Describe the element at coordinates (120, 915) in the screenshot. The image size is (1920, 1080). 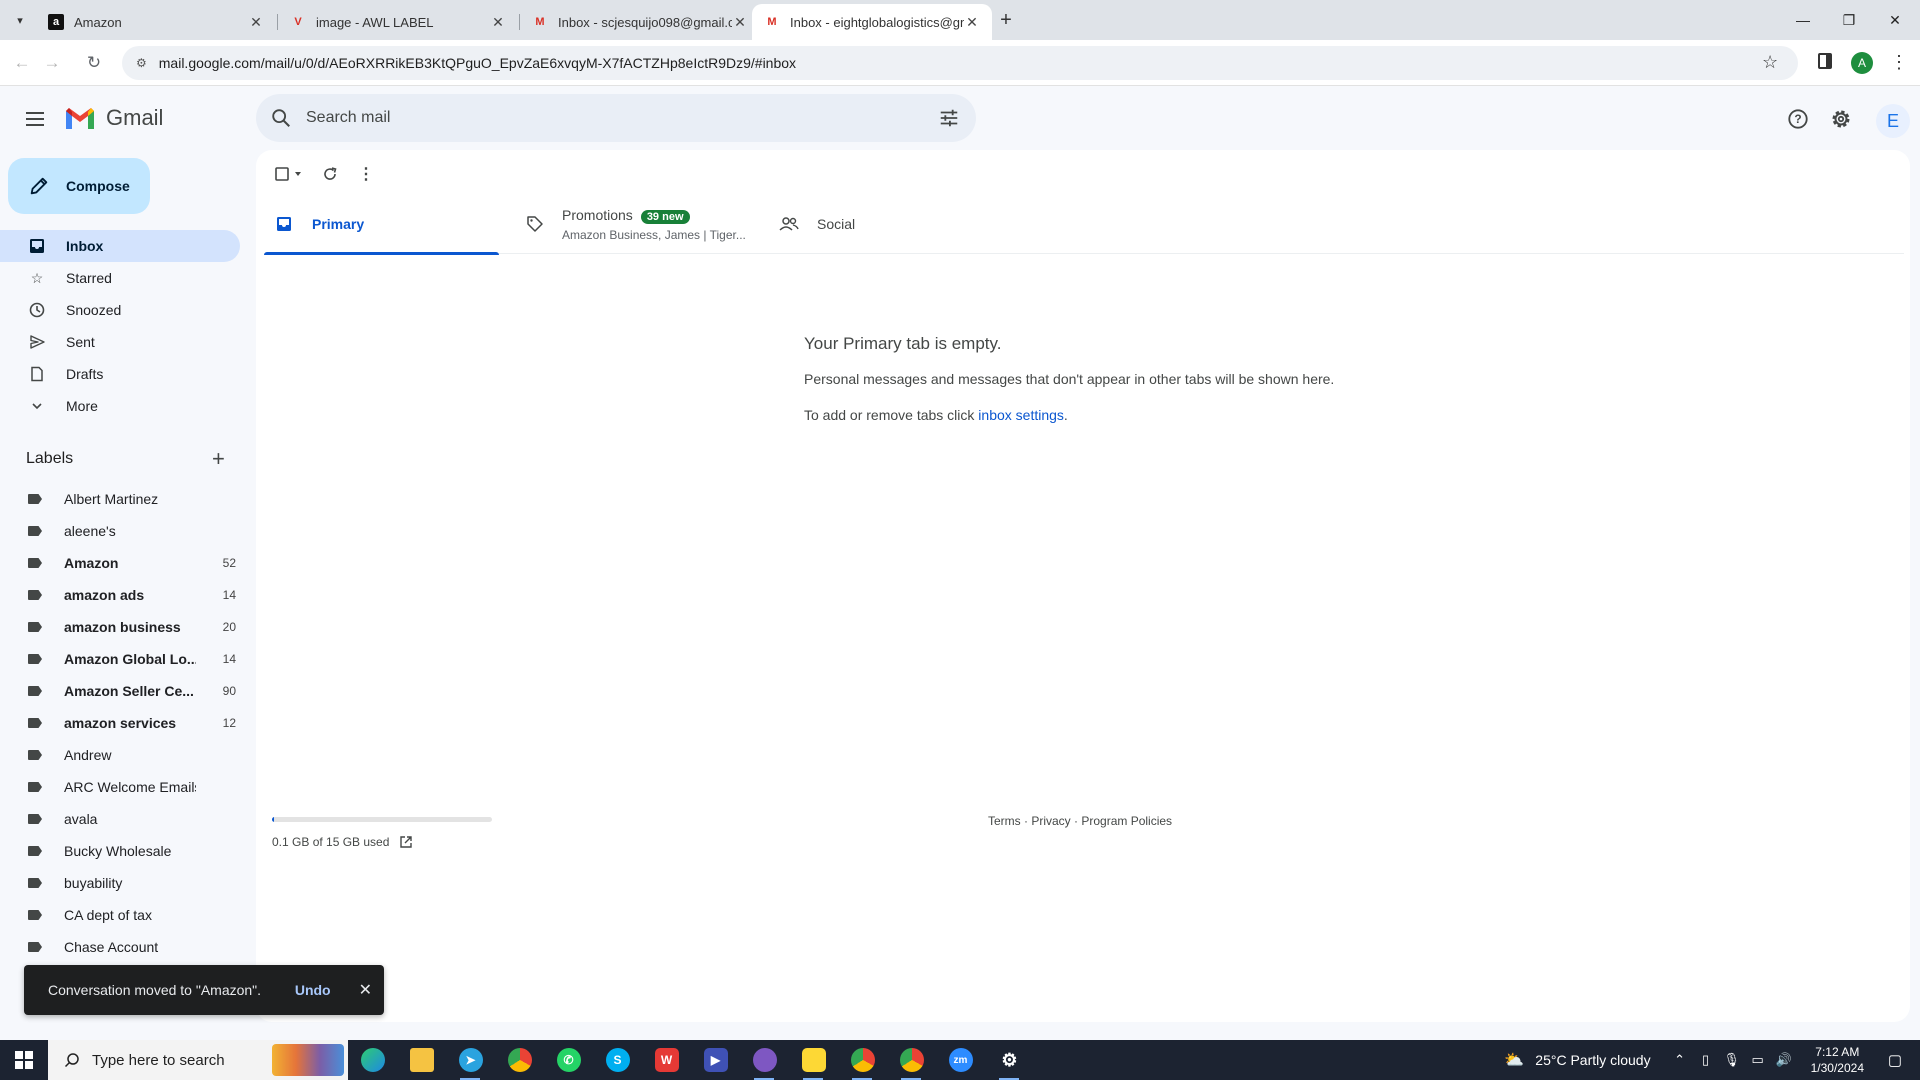
I see `label-item: CA dept of tax` at that location.